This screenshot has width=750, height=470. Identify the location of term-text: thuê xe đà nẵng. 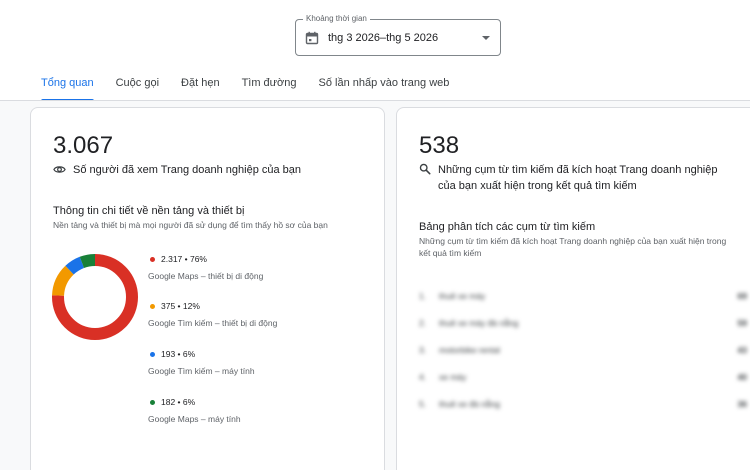
(469, 404).